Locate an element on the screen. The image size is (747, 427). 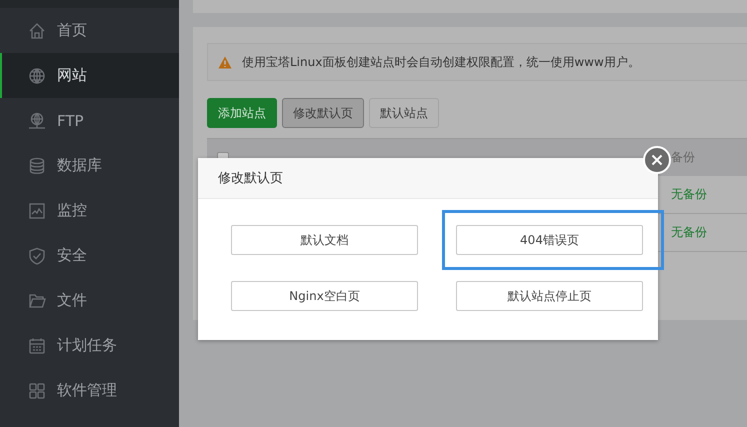
globe-icon is located at coordinates (37, 75).